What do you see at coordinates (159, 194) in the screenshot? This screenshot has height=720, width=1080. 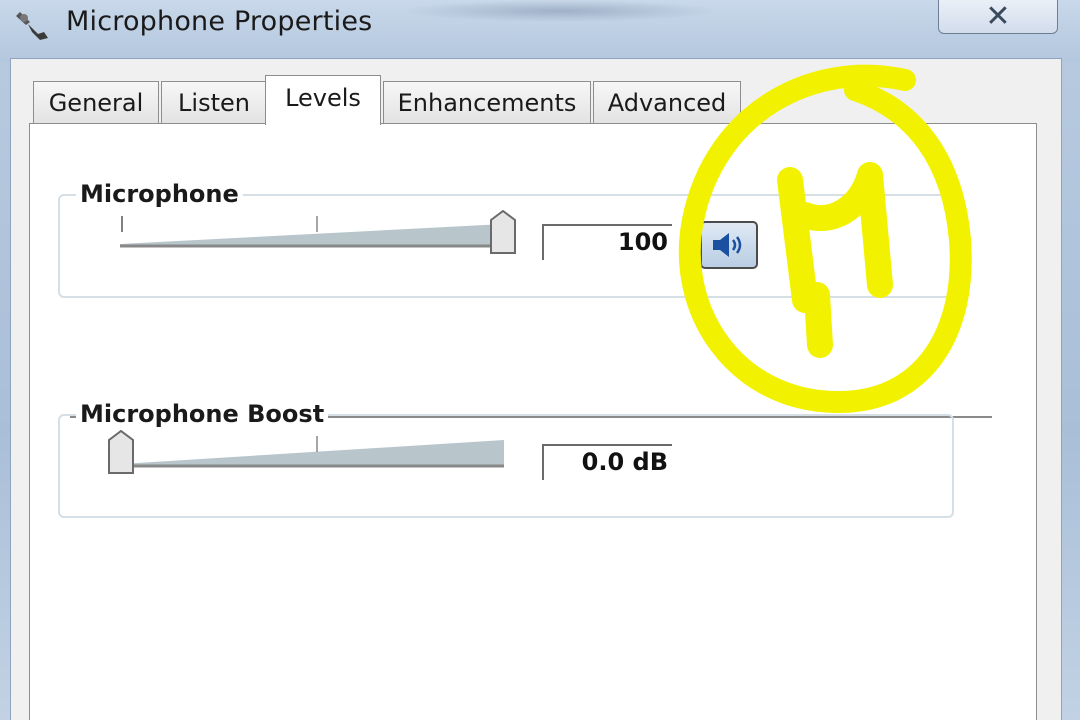 I see `microphone-group-label: Microphone` at bounding box center [159, 194].